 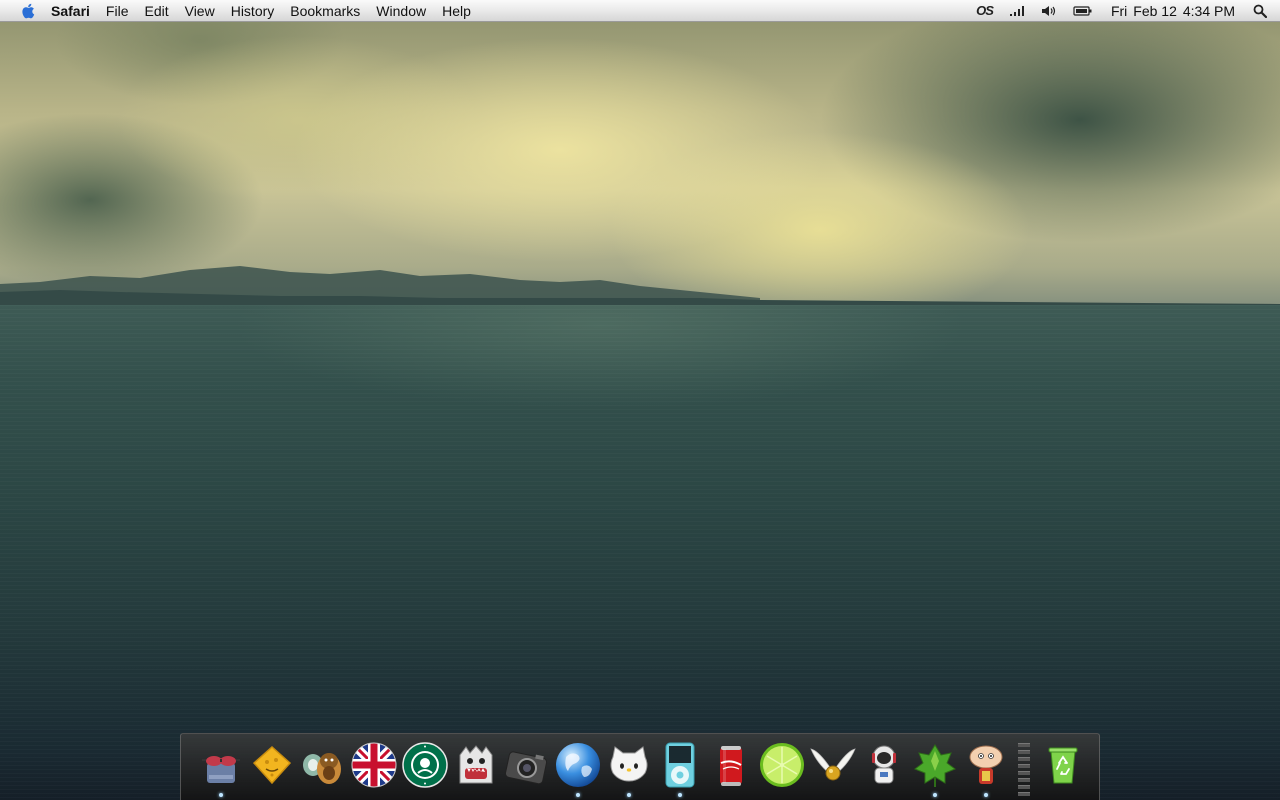 I want to click on dock-item-artichoke, so click(x=934, y=769).